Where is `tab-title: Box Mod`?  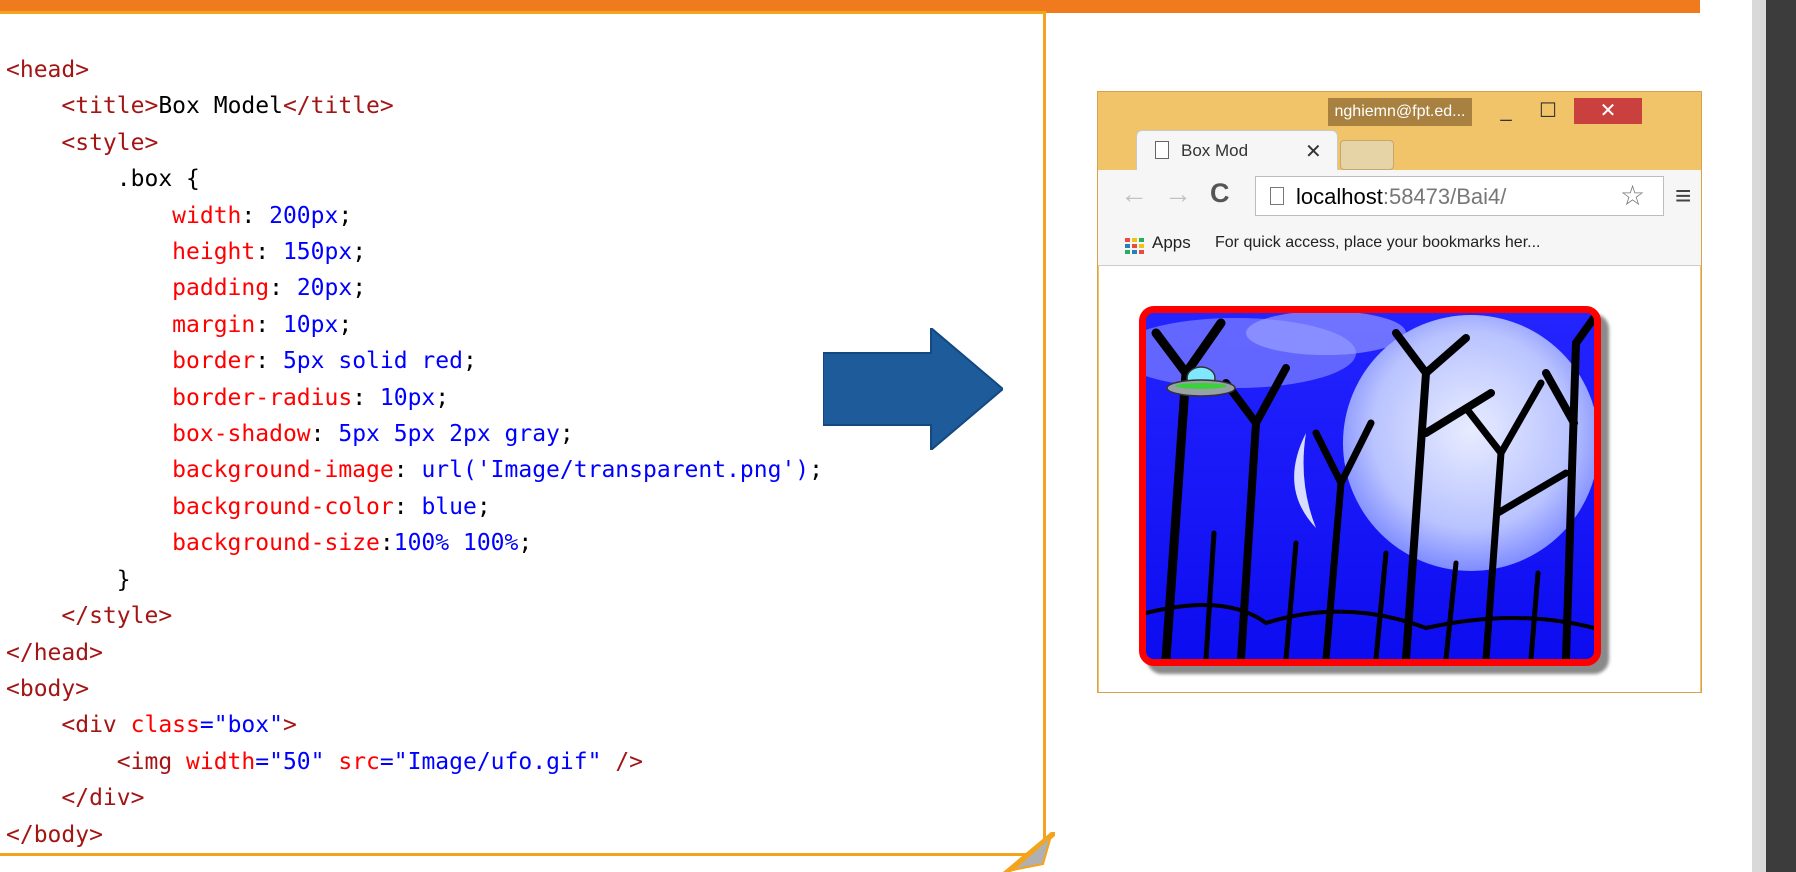 tab-title: Box Mod is located at coordinates (1215, 150).